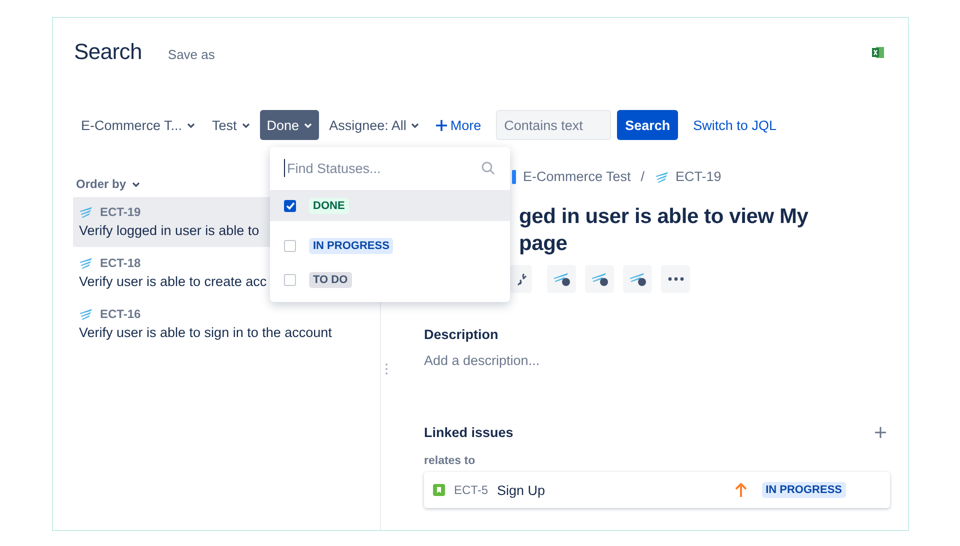  Describe the element at coordinates (439, 490) in the screenshot. I see `bookmark-icon` at that location.